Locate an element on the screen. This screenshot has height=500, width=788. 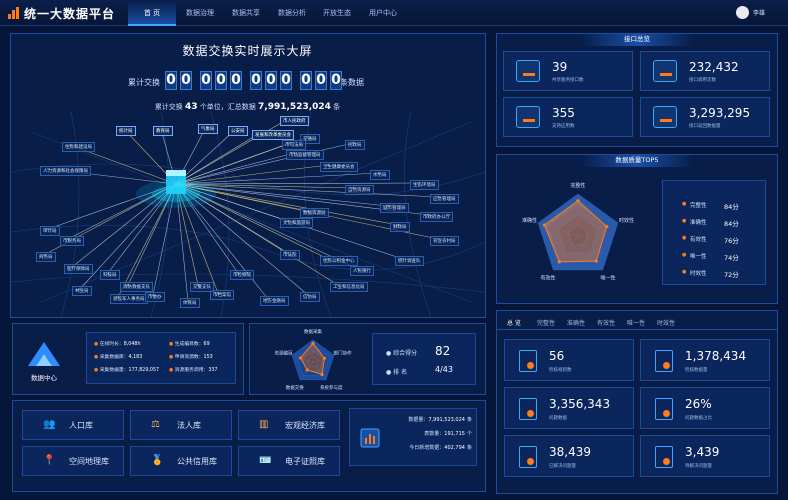
map-label: 林业局 is located at coordinates (82, 291).